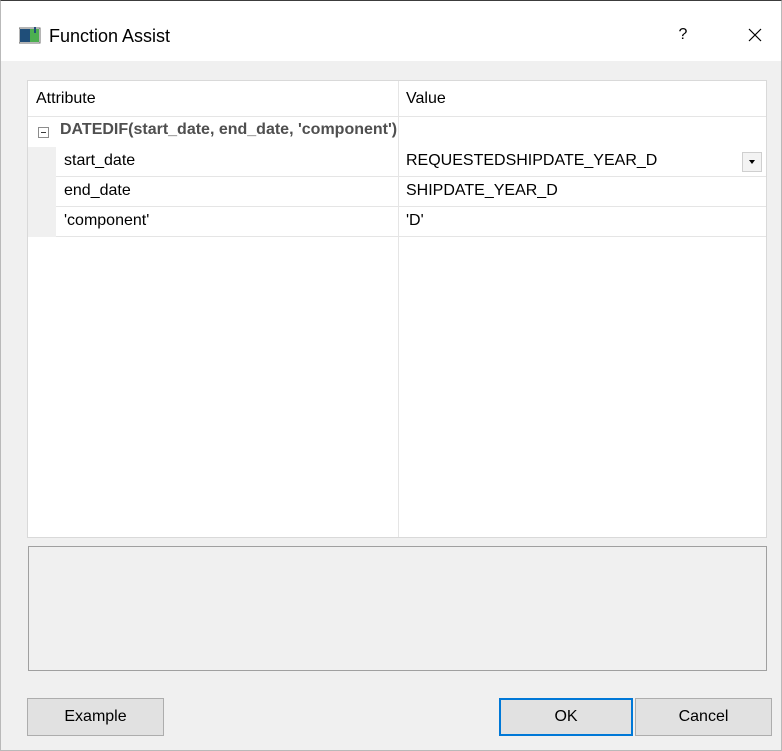  What do you see at coordinates (411, 236) in the screenshot?
I see `row-divider` at bounding box center [411, 236].